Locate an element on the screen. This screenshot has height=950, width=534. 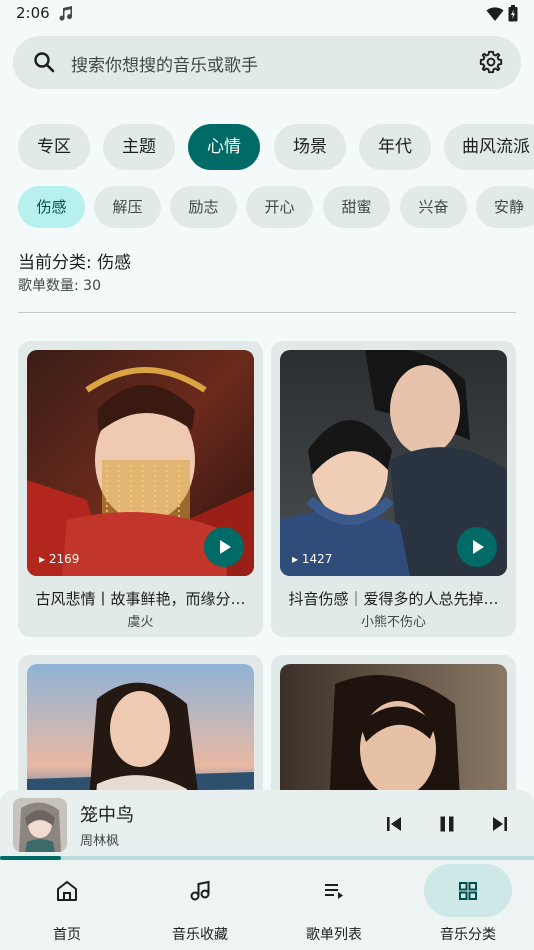
search-input: 搜索你想搜的音乐或歌手 is located at coordinates (164, 63).